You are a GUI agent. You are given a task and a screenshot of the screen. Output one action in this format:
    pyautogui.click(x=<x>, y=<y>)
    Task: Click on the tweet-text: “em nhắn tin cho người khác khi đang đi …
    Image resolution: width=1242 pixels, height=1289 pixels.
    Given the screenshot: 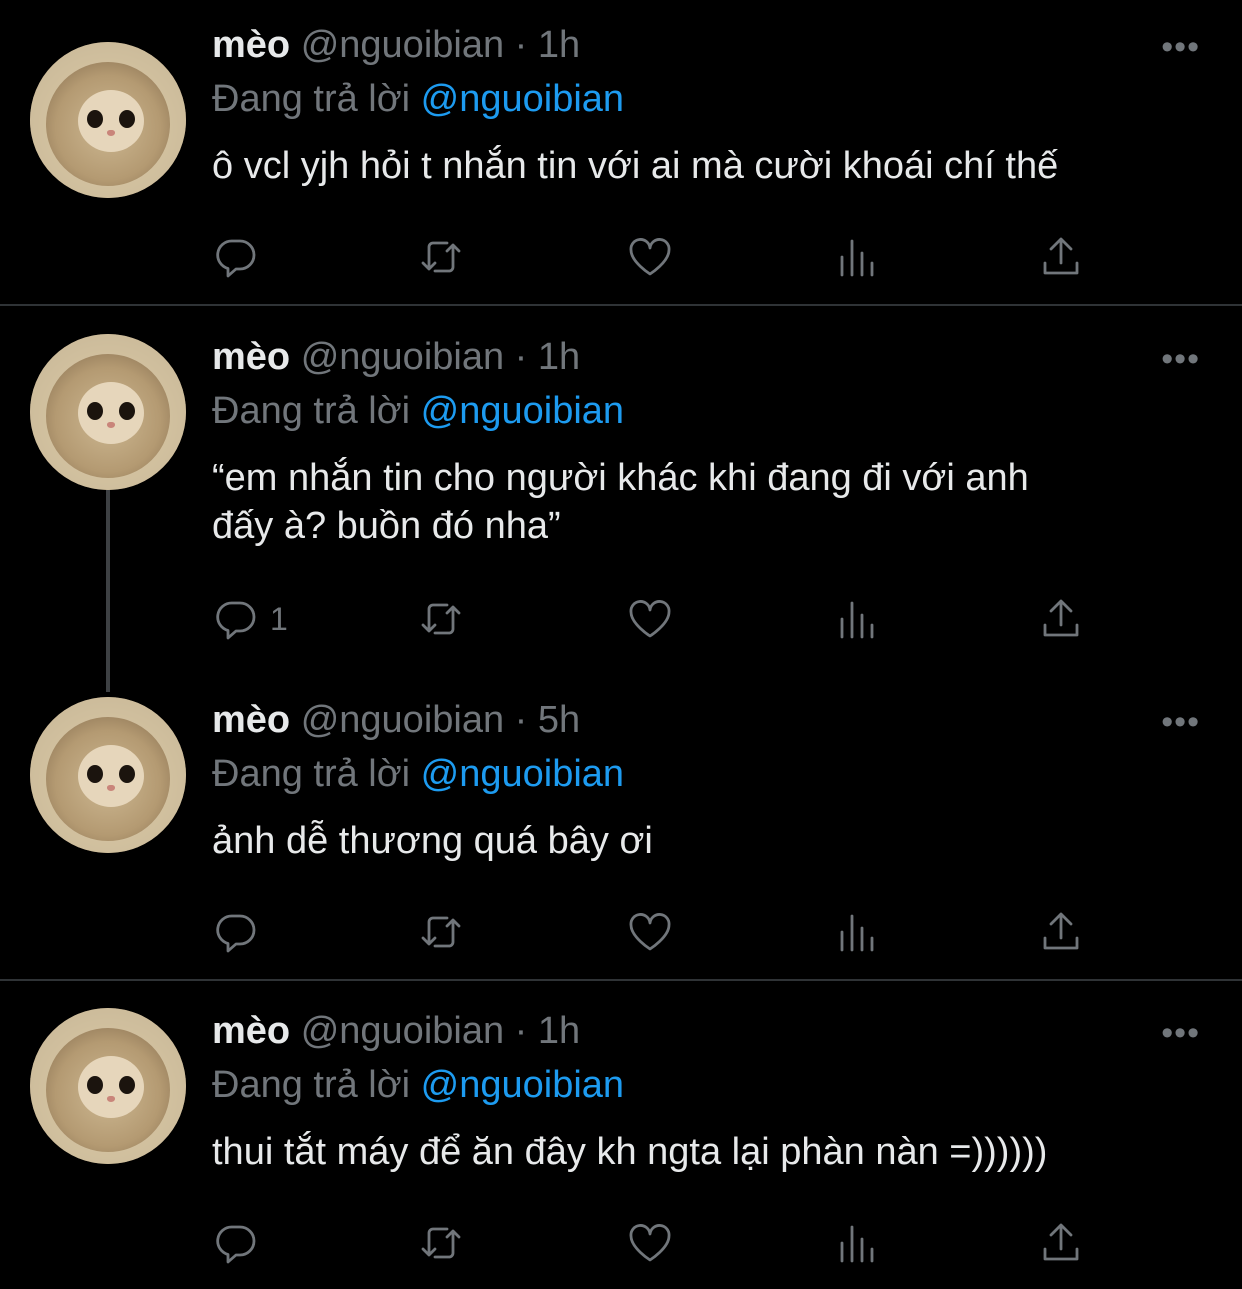 What is the action you would take?
    pyautogui.click(x=707, y=502)
    